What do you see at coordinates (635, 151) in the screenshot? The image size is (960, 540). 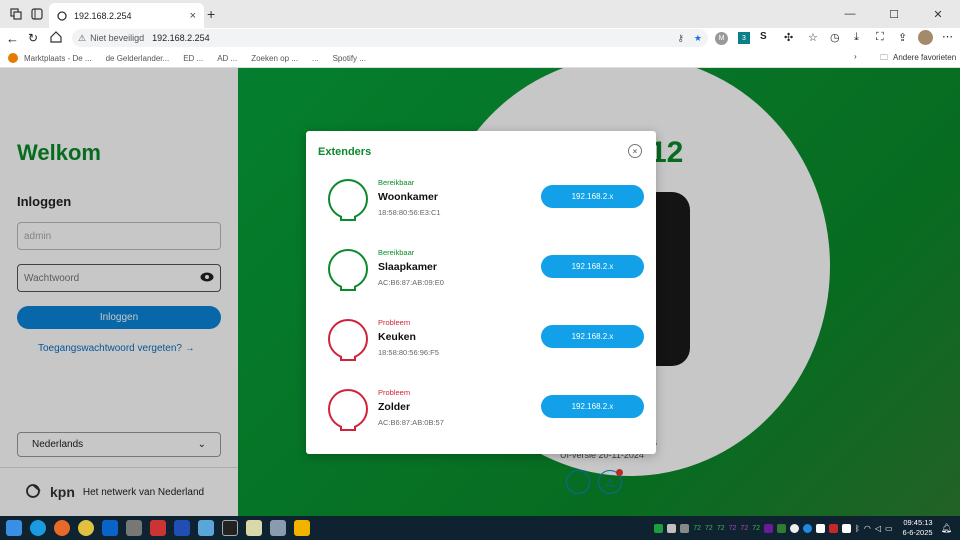 I see `close-icon: ×` at bounding box center [635, 151].